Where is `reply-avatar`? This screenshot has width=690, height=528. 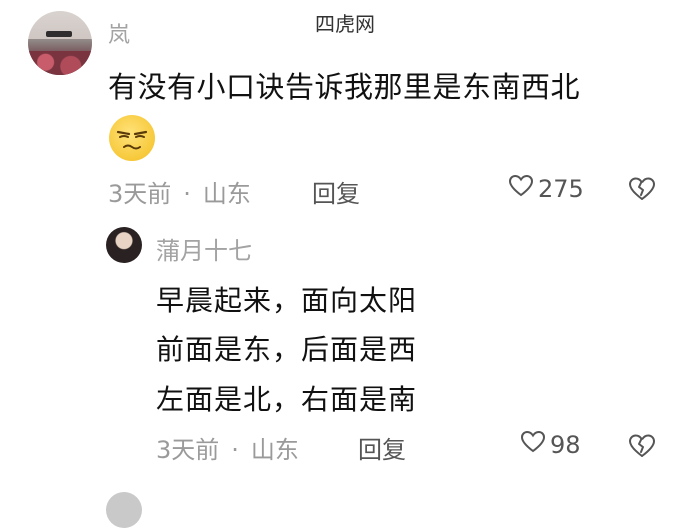 reply-avatar is located at coordinates (124, 245).